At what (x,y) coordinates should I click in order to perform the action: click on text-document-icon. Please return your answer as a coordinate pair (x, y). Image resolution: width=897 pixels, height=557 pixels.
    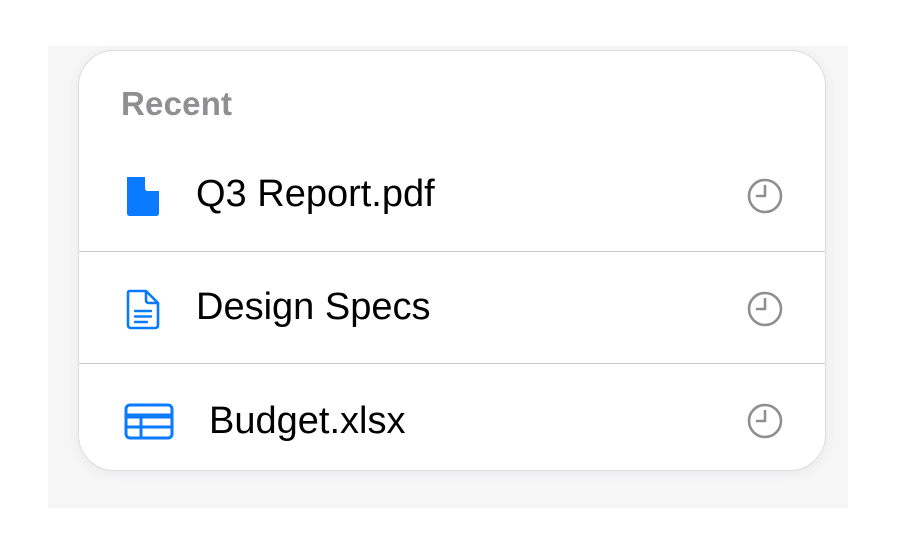
    Looking at the image, I should click on (143, 309).